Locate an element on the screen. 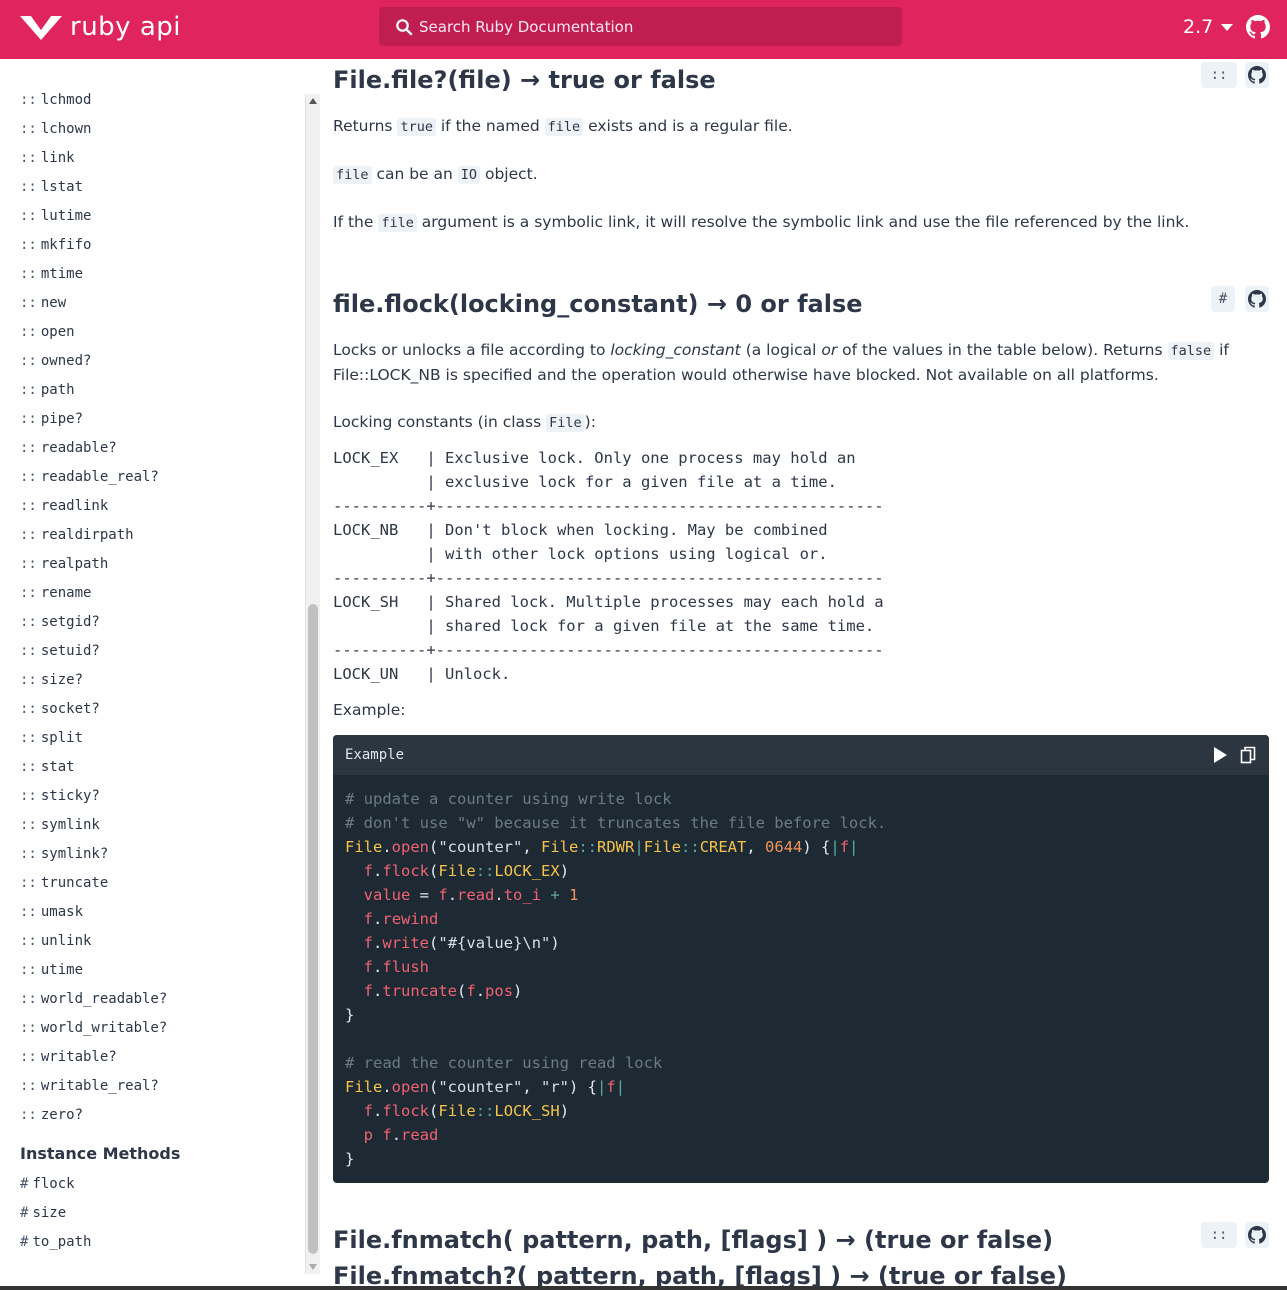 The image size is (1287, 1290). sidebar-item-writable_real: :: writable_real? is located at coordinates (100, 1090).